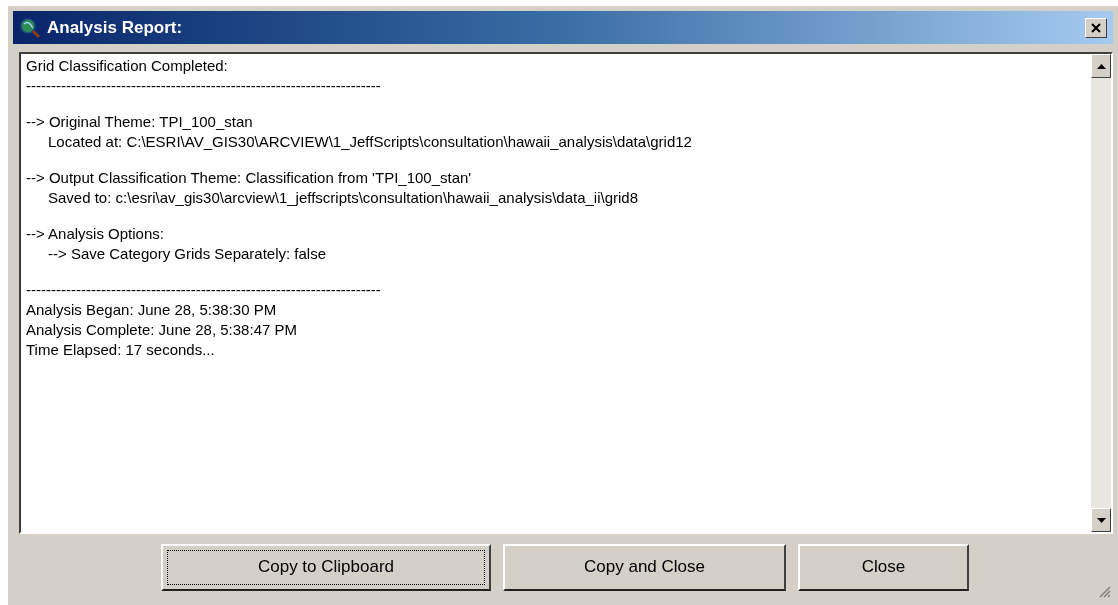 This screenshot has width=1118, height=605. Describe the element at coordinates (139, 122) in the screenshot. I see `report-line: --> Original Theme: TPI_100_stan` at that location.